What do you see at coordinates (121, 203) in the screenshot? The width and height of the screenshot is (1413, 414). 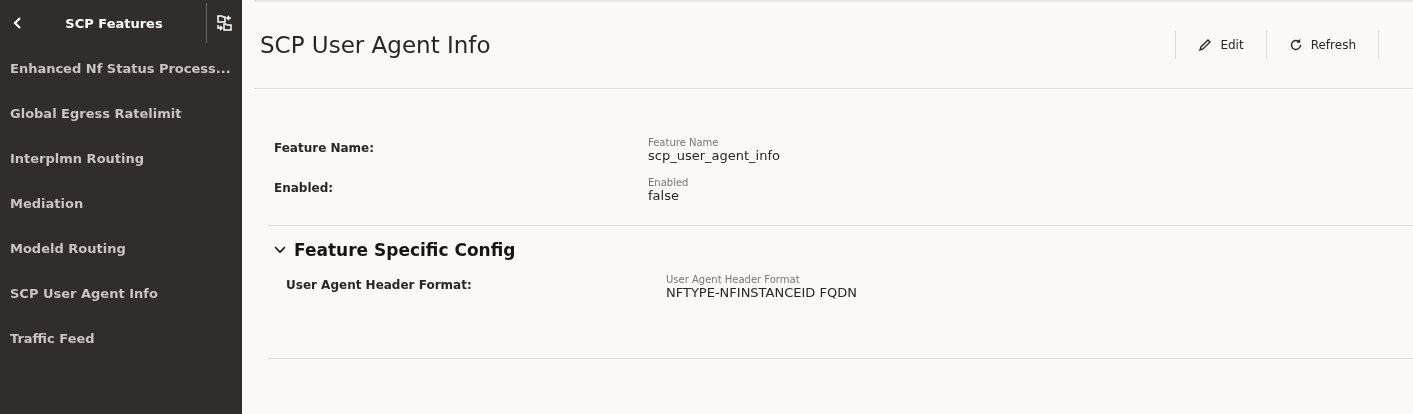 I see `sidebar-item: Mediation` at bounding box center [121, 203].